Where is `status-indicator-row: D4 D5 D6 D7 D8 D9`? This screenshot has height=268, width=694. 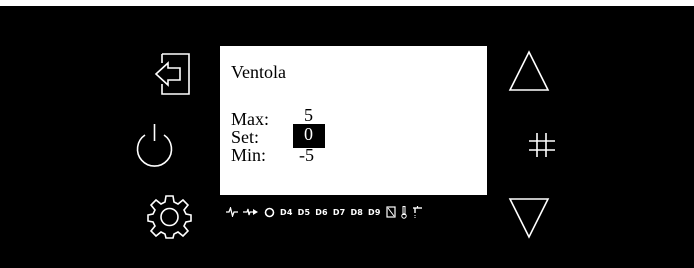
status-indicator-row: D4 D5 D6 D7 D8 D9 is located at coordinates (327, 212).